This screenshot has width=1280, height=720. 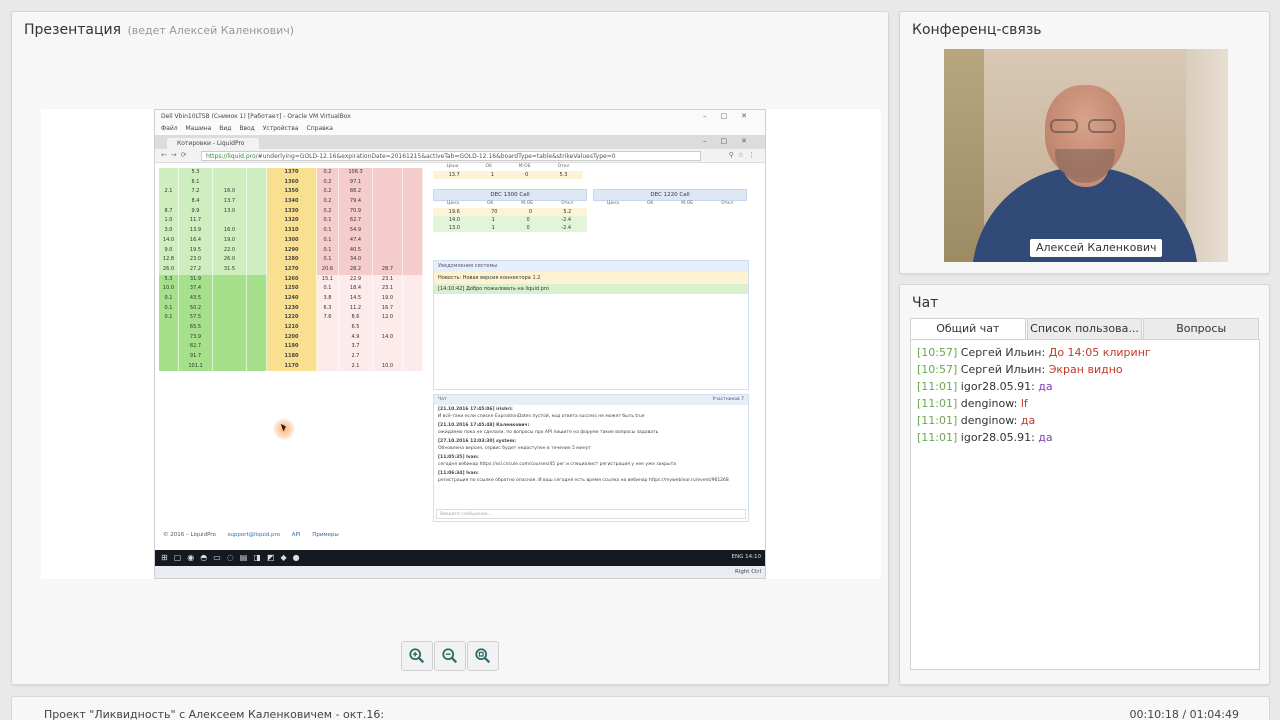 What do you see at coordinates (292, 182) in the screenshot?
I see `board-strike: 1360` at bounding box center [292, 182].